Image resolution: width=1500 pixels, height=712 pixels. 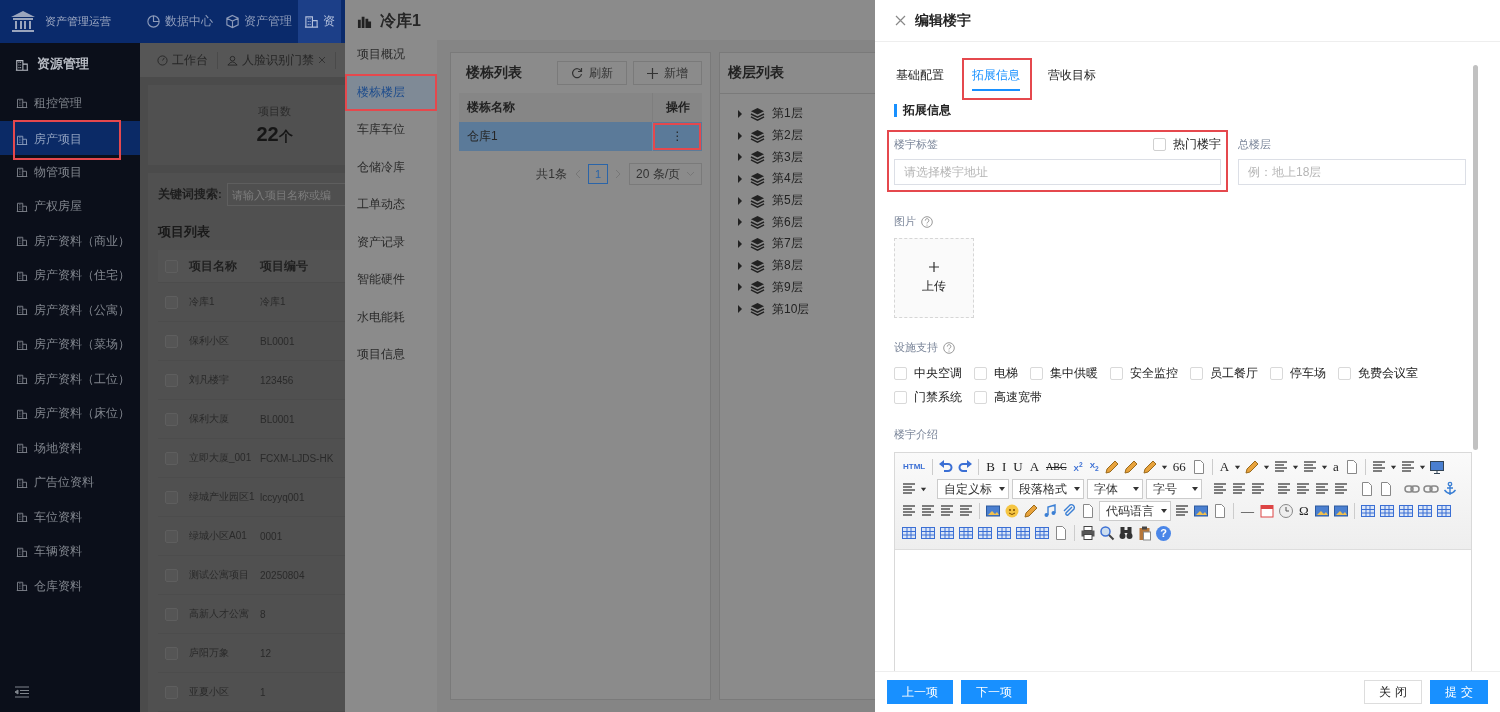 What do you see at coordinates (1135, 511) in the screenshot?
I see `toolbar-select: 代码语言` at bounding box center [1135, 511].